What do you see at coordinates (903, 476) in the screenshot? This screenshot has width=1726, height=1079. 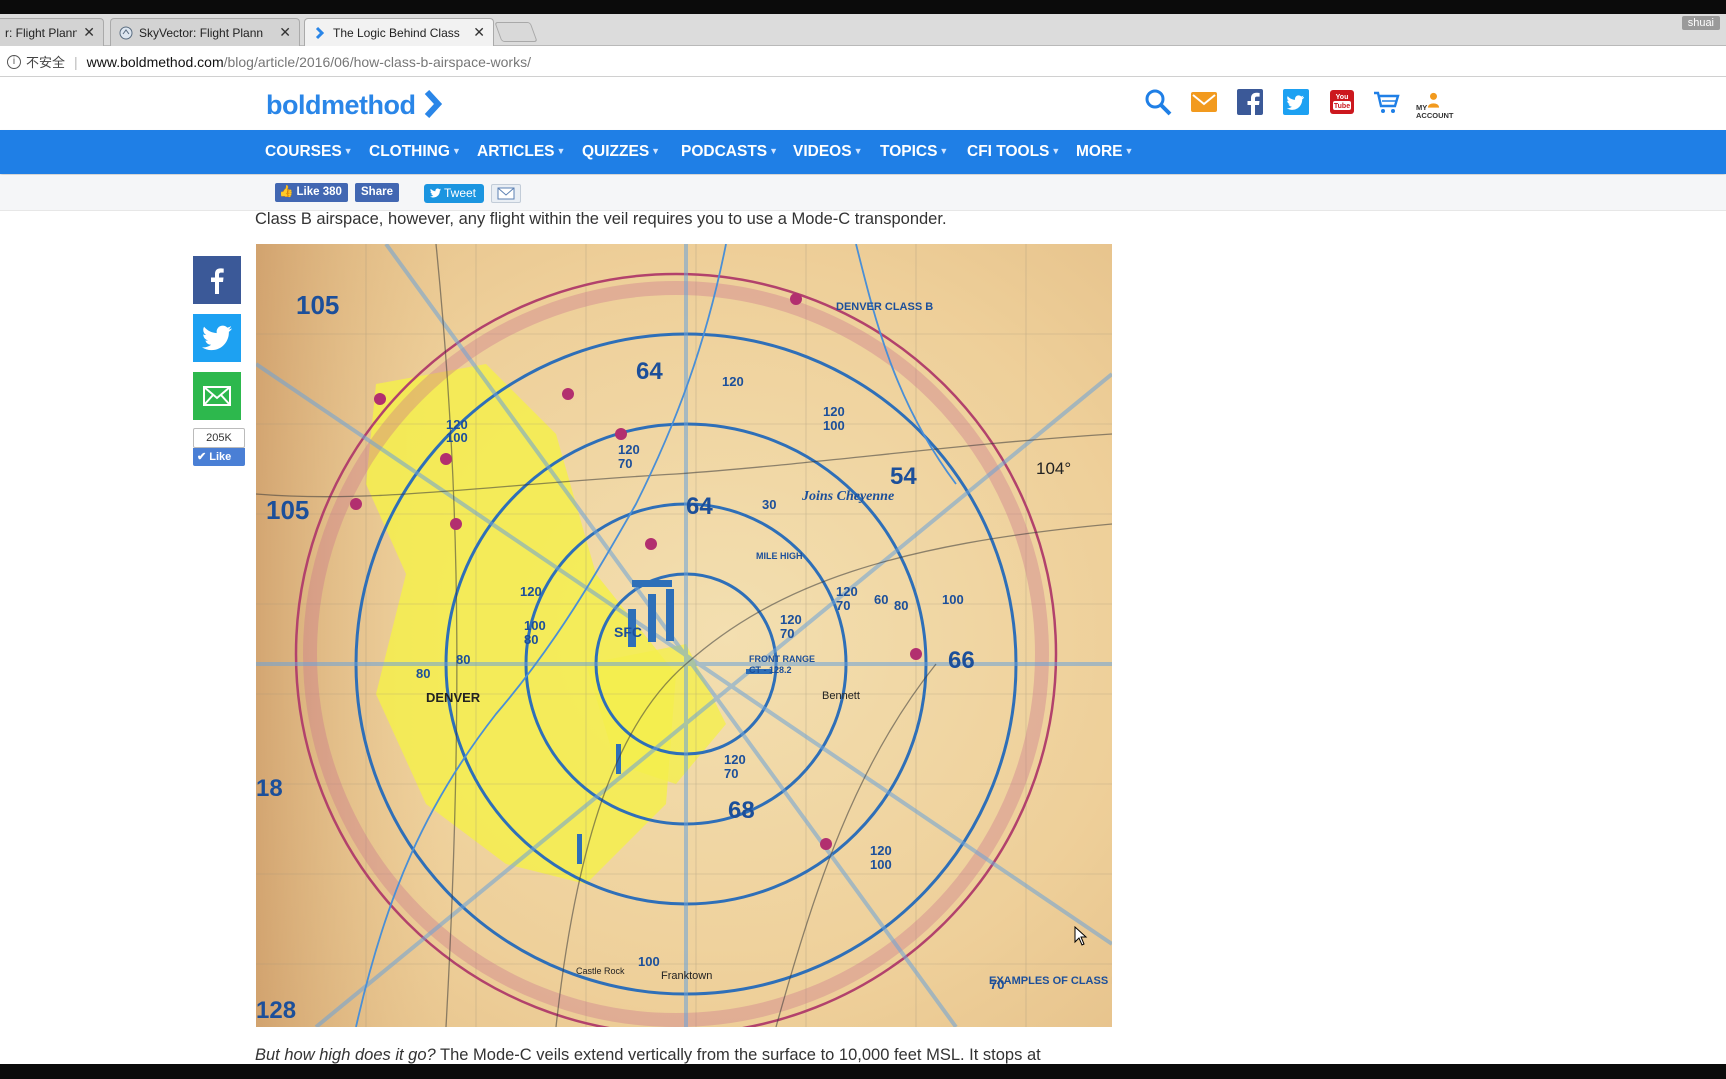 I see `map-label: 54` at bounding box center [903, 476].